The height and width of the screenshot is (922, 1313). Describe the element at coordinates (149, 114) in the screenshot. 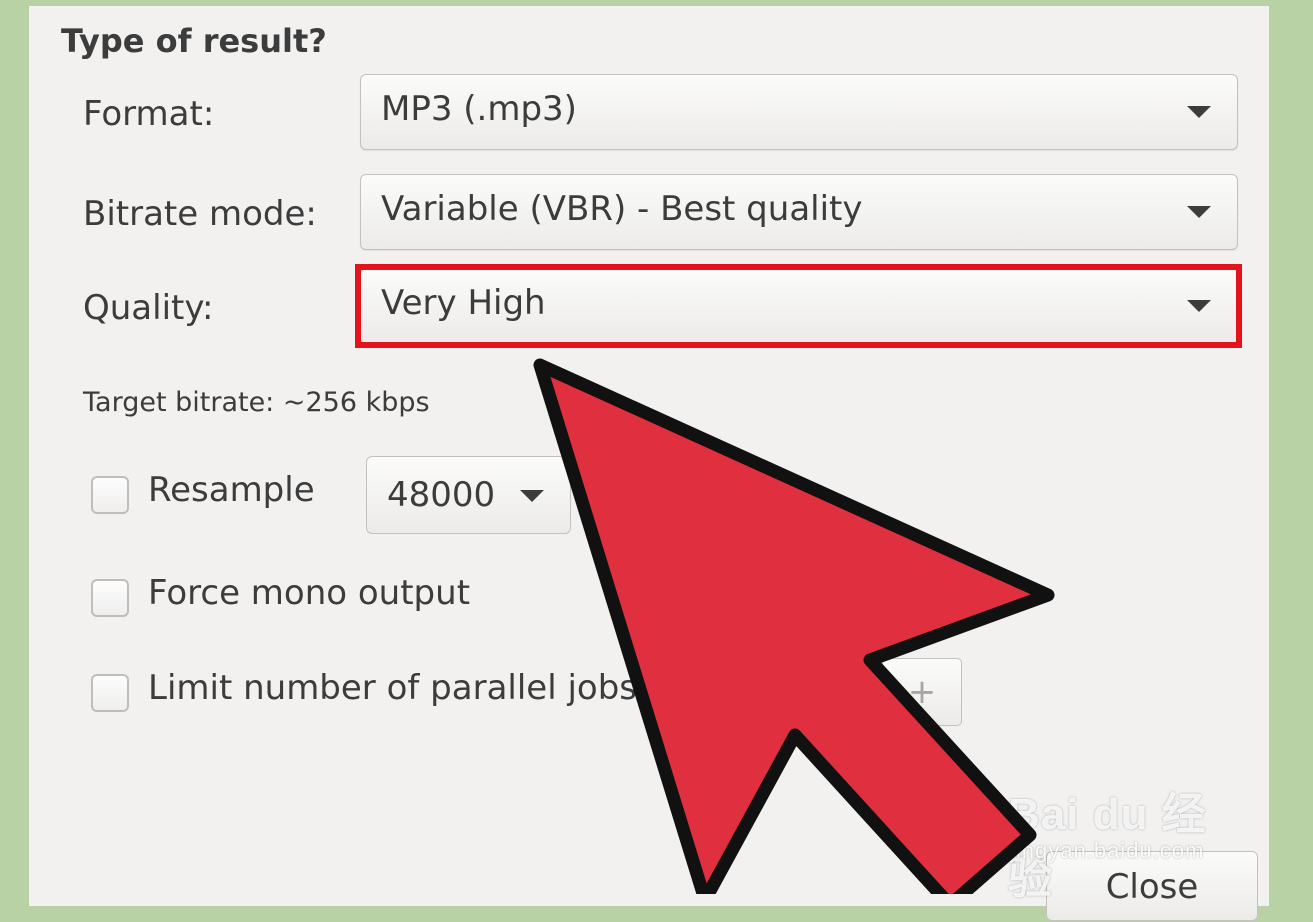

I see `format-label: Format:` at that location.